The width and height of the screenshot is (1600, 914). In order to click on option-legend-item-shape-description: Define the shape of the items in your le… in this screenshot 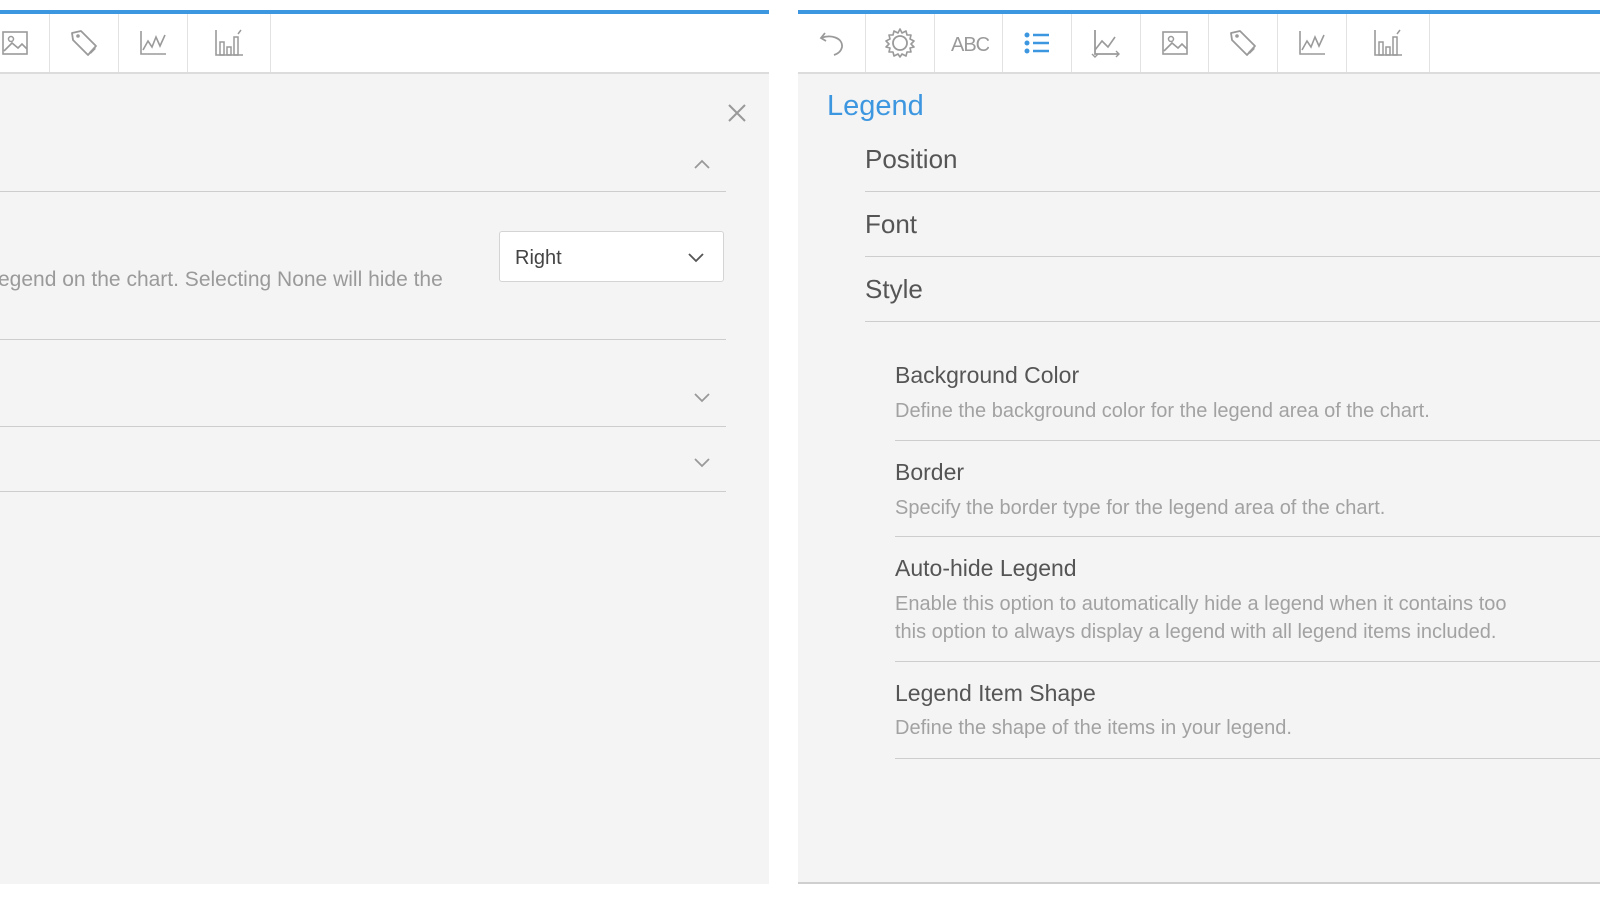, I will do `click(1093, 728)`.